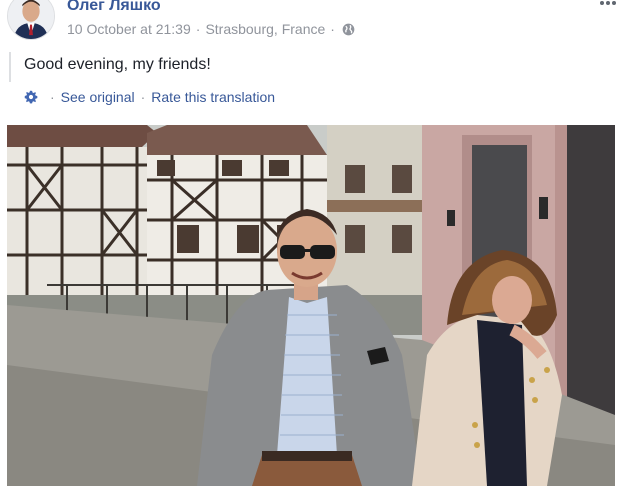 This screenshot has height=486, width=619. Describe the element at coordinates (31, 97) in the screenshot. I see `gear-icon` at that location.